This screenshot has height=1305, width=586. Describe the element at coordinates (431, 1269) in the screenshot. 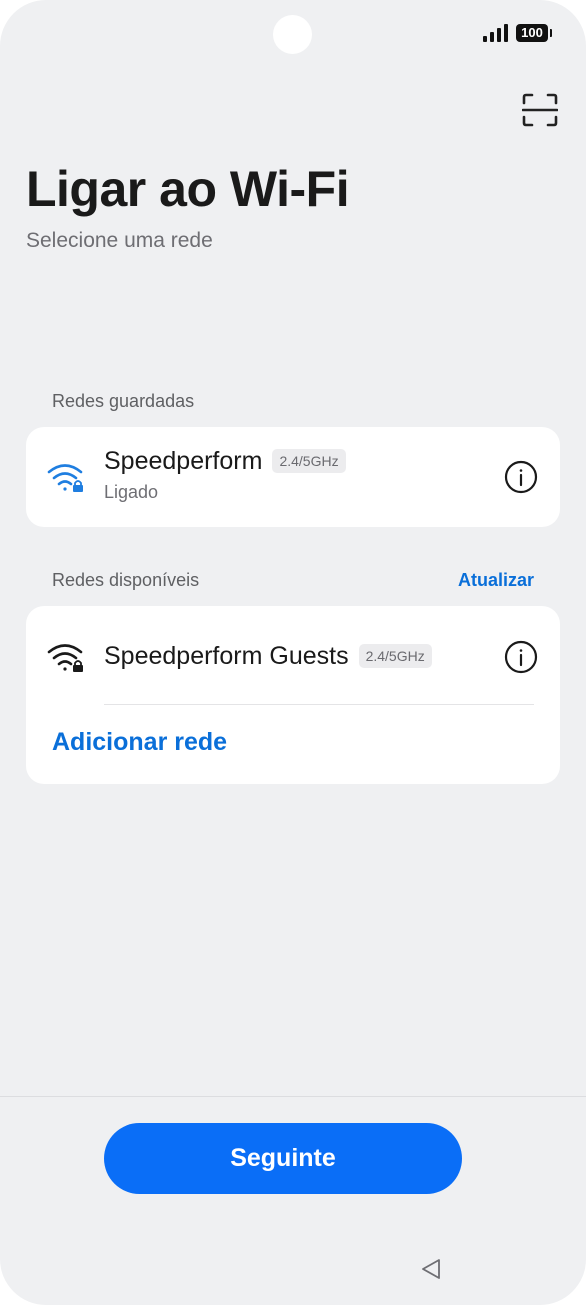

I see `back-triangle-icon` at that location.